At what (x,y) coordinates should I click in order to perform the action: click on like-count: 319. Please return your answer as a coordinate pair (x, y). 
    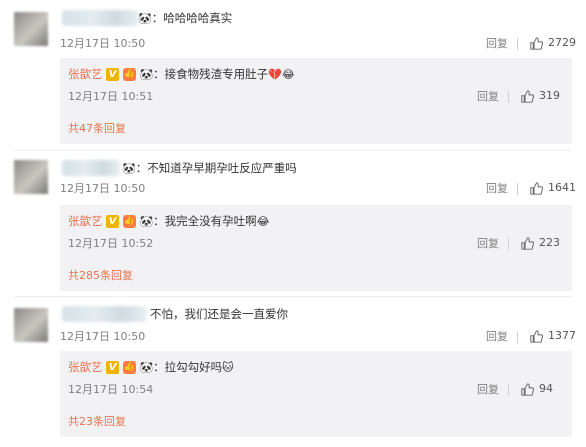
    Looking at the image, I should click on (549, 95).